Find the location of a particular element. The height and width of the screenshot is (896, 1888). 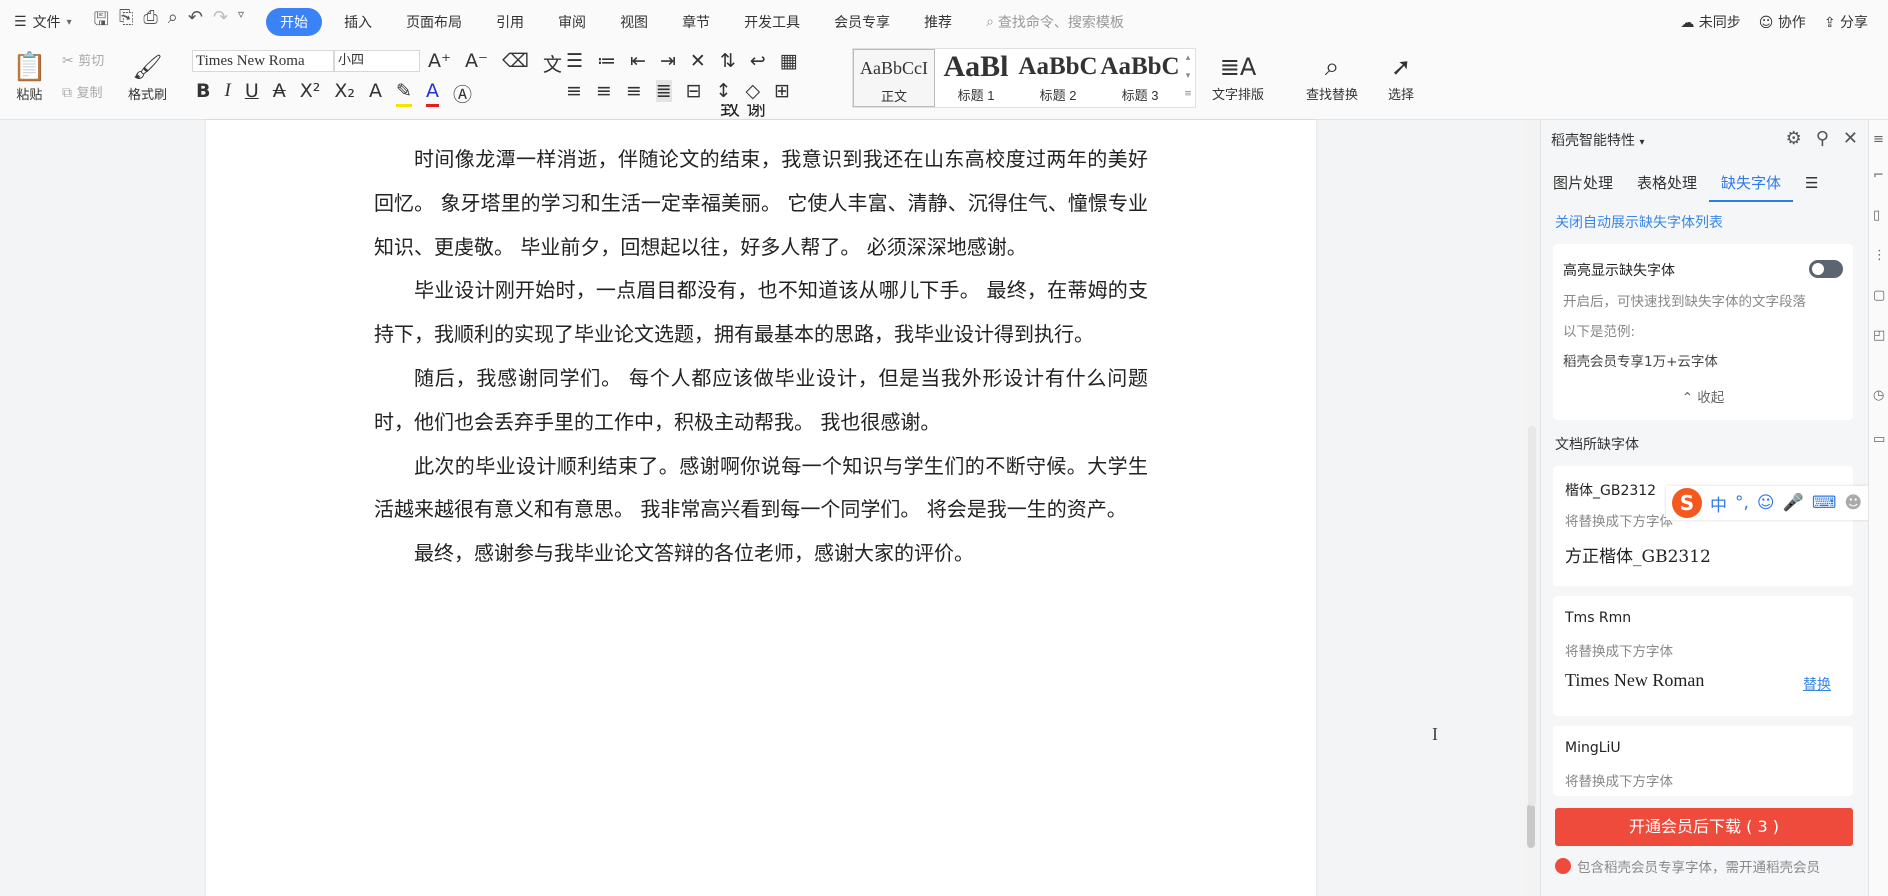

copy-button: ⧉ 复制 is located at coordinates (82, 91).